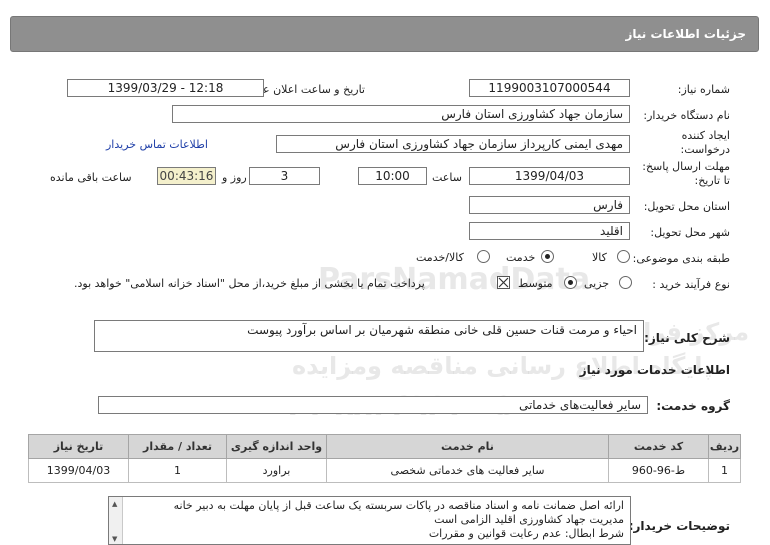  I want to click on buyer-contact-link: اطلاعات تماس خریدار, so click(157, 144).